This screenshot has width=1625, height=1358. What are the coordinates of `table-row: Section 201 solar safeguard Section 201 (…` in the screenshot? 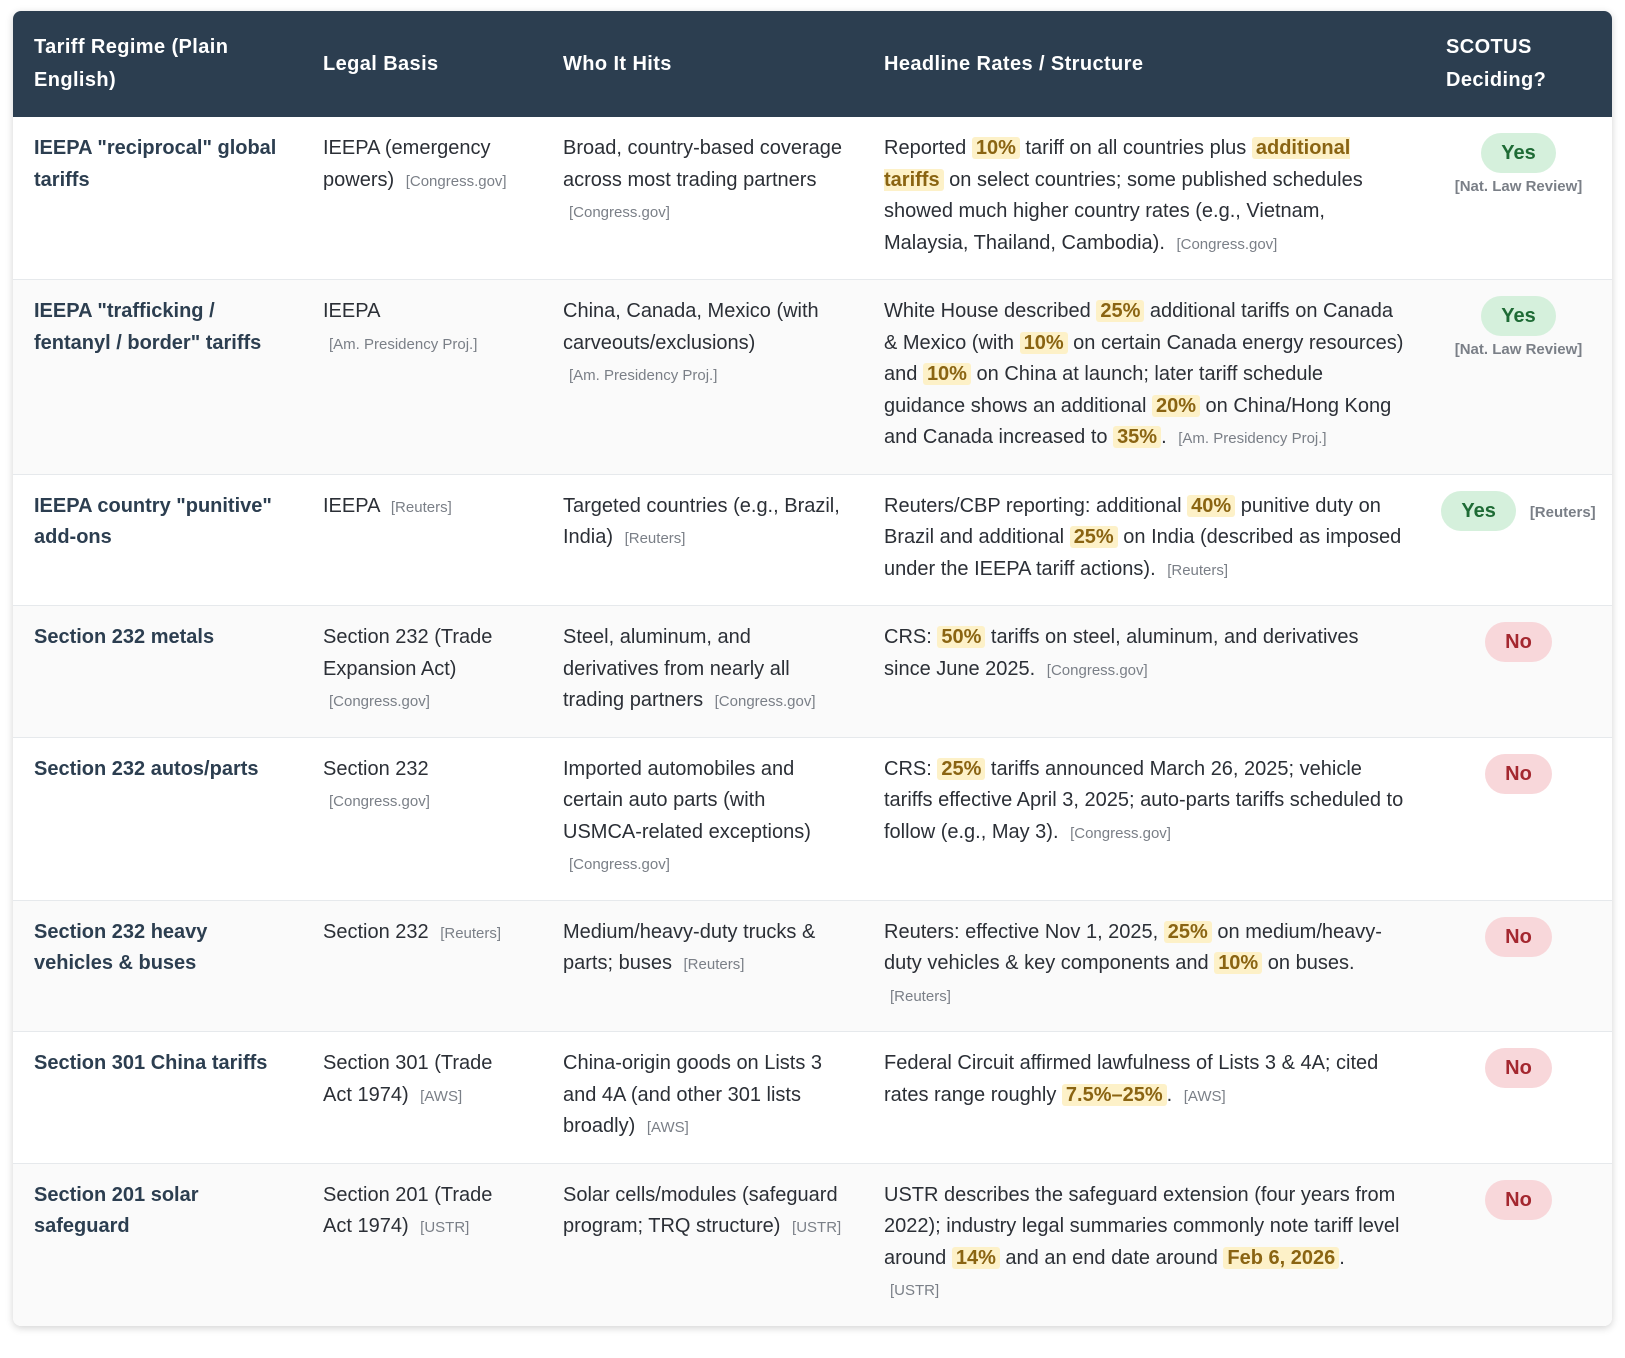 It's located at (812, 1244).